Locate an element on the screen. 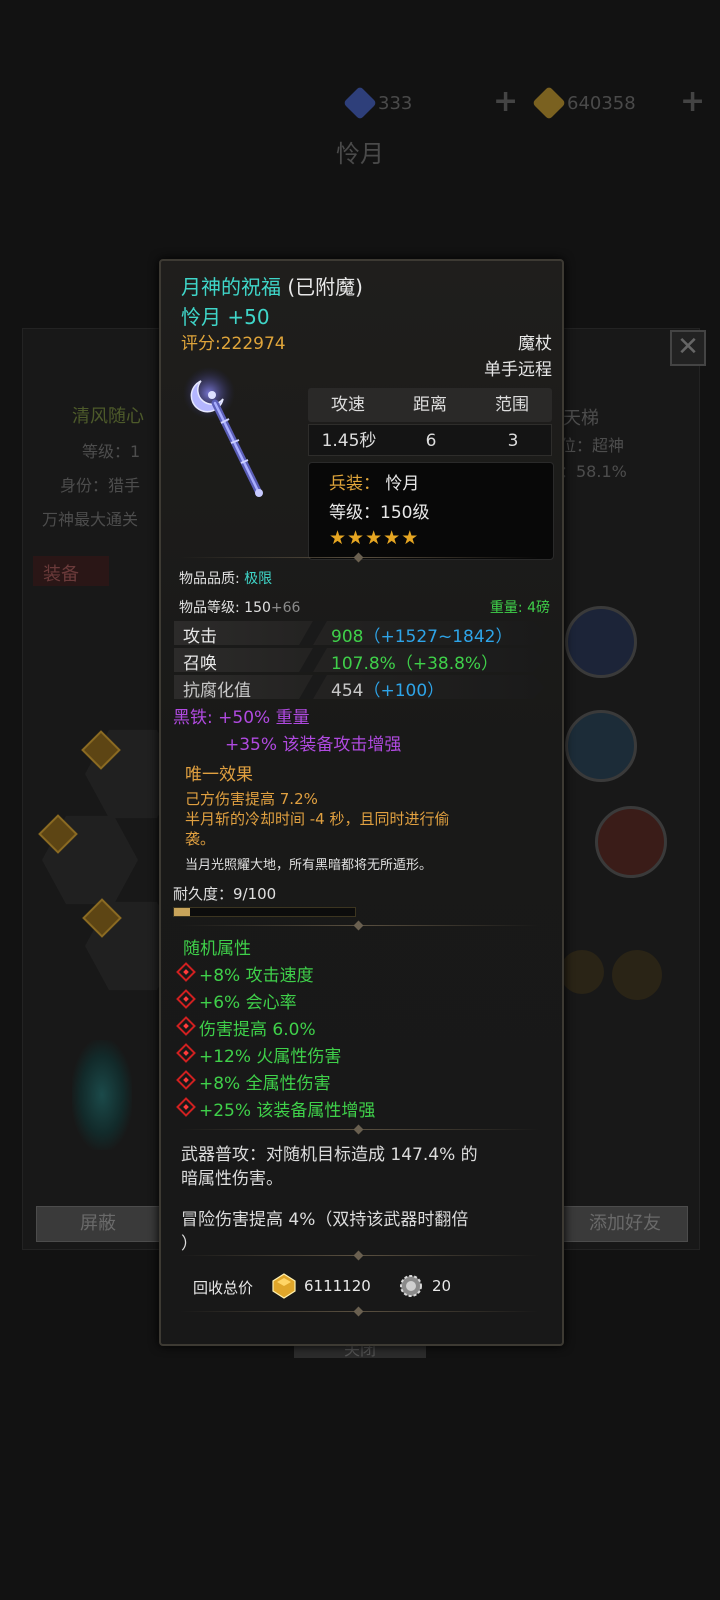 The width and height of the screenshot is (720, 1600). gold-icon is located at coordinates (549, 103).